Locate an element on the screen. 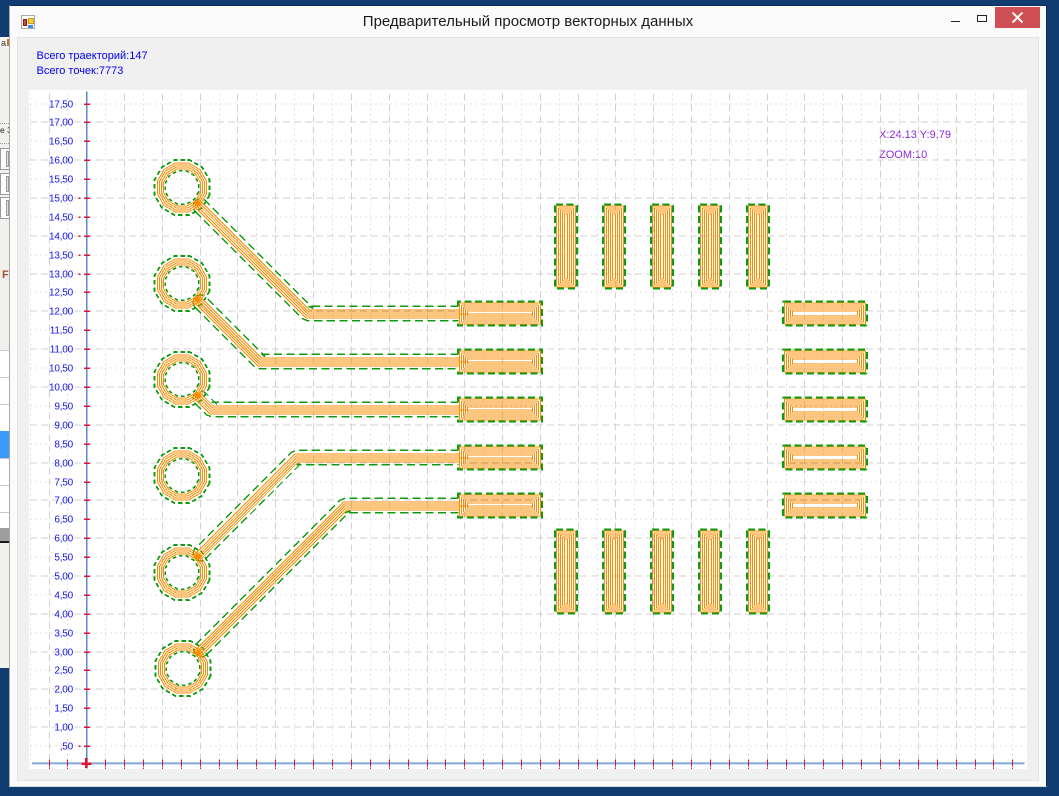 This screenshot has width=1059, height=796. svg-text: 8,50 is located at coordinates (63, 445).